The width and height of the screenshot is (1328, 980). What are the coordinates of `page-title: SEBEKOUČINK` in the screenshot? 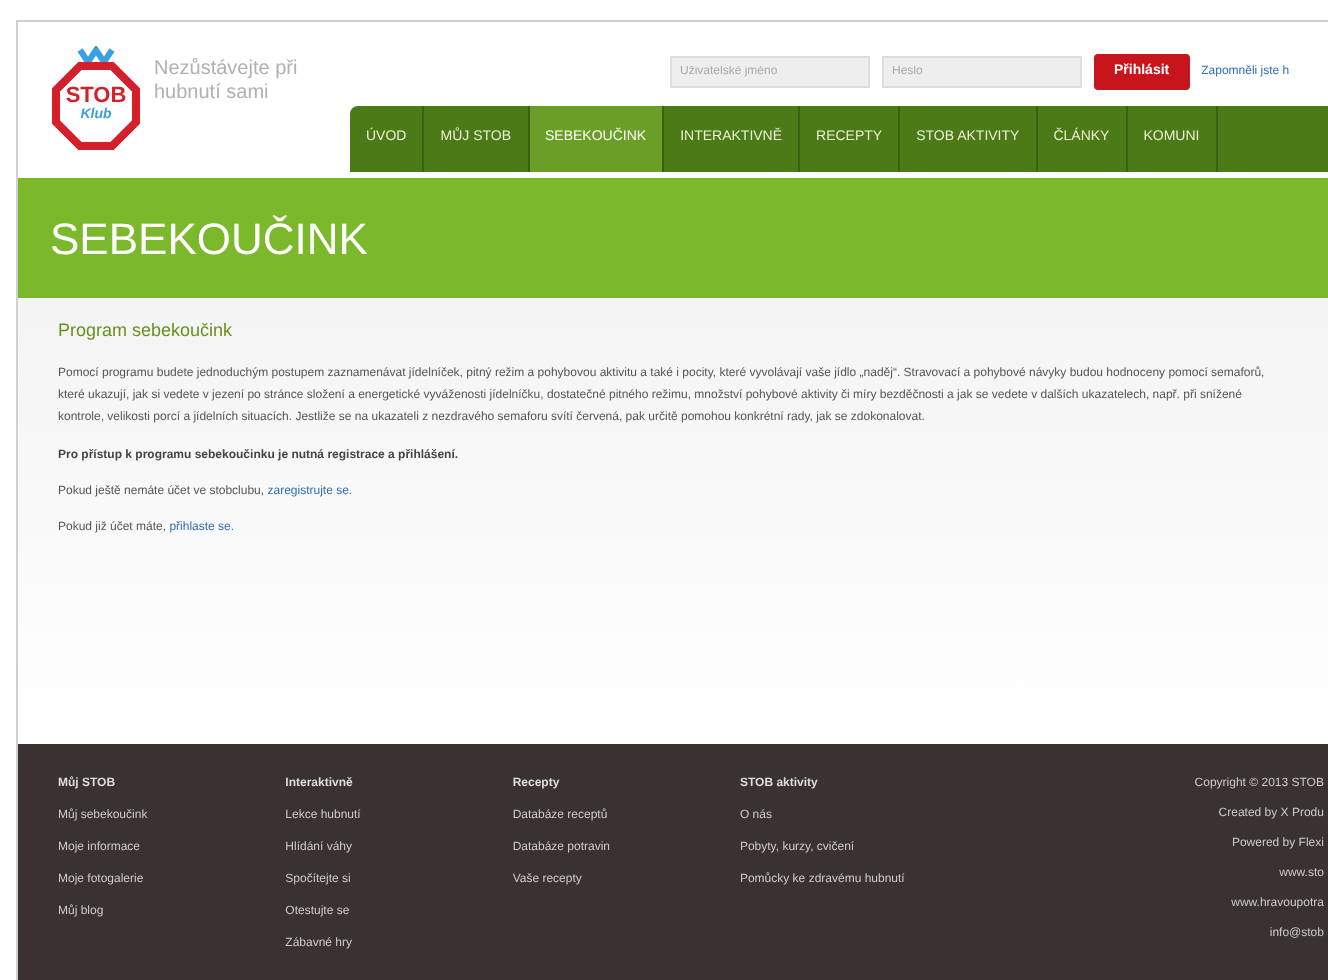 It's located at (209, 239).